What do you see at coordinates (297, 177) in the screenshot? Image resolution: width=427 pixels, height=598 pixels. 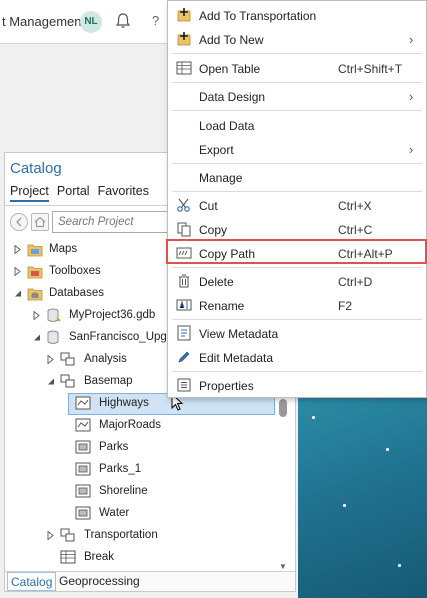 I see `menu-item-manage: Manage` at bounding box center [297, 177].